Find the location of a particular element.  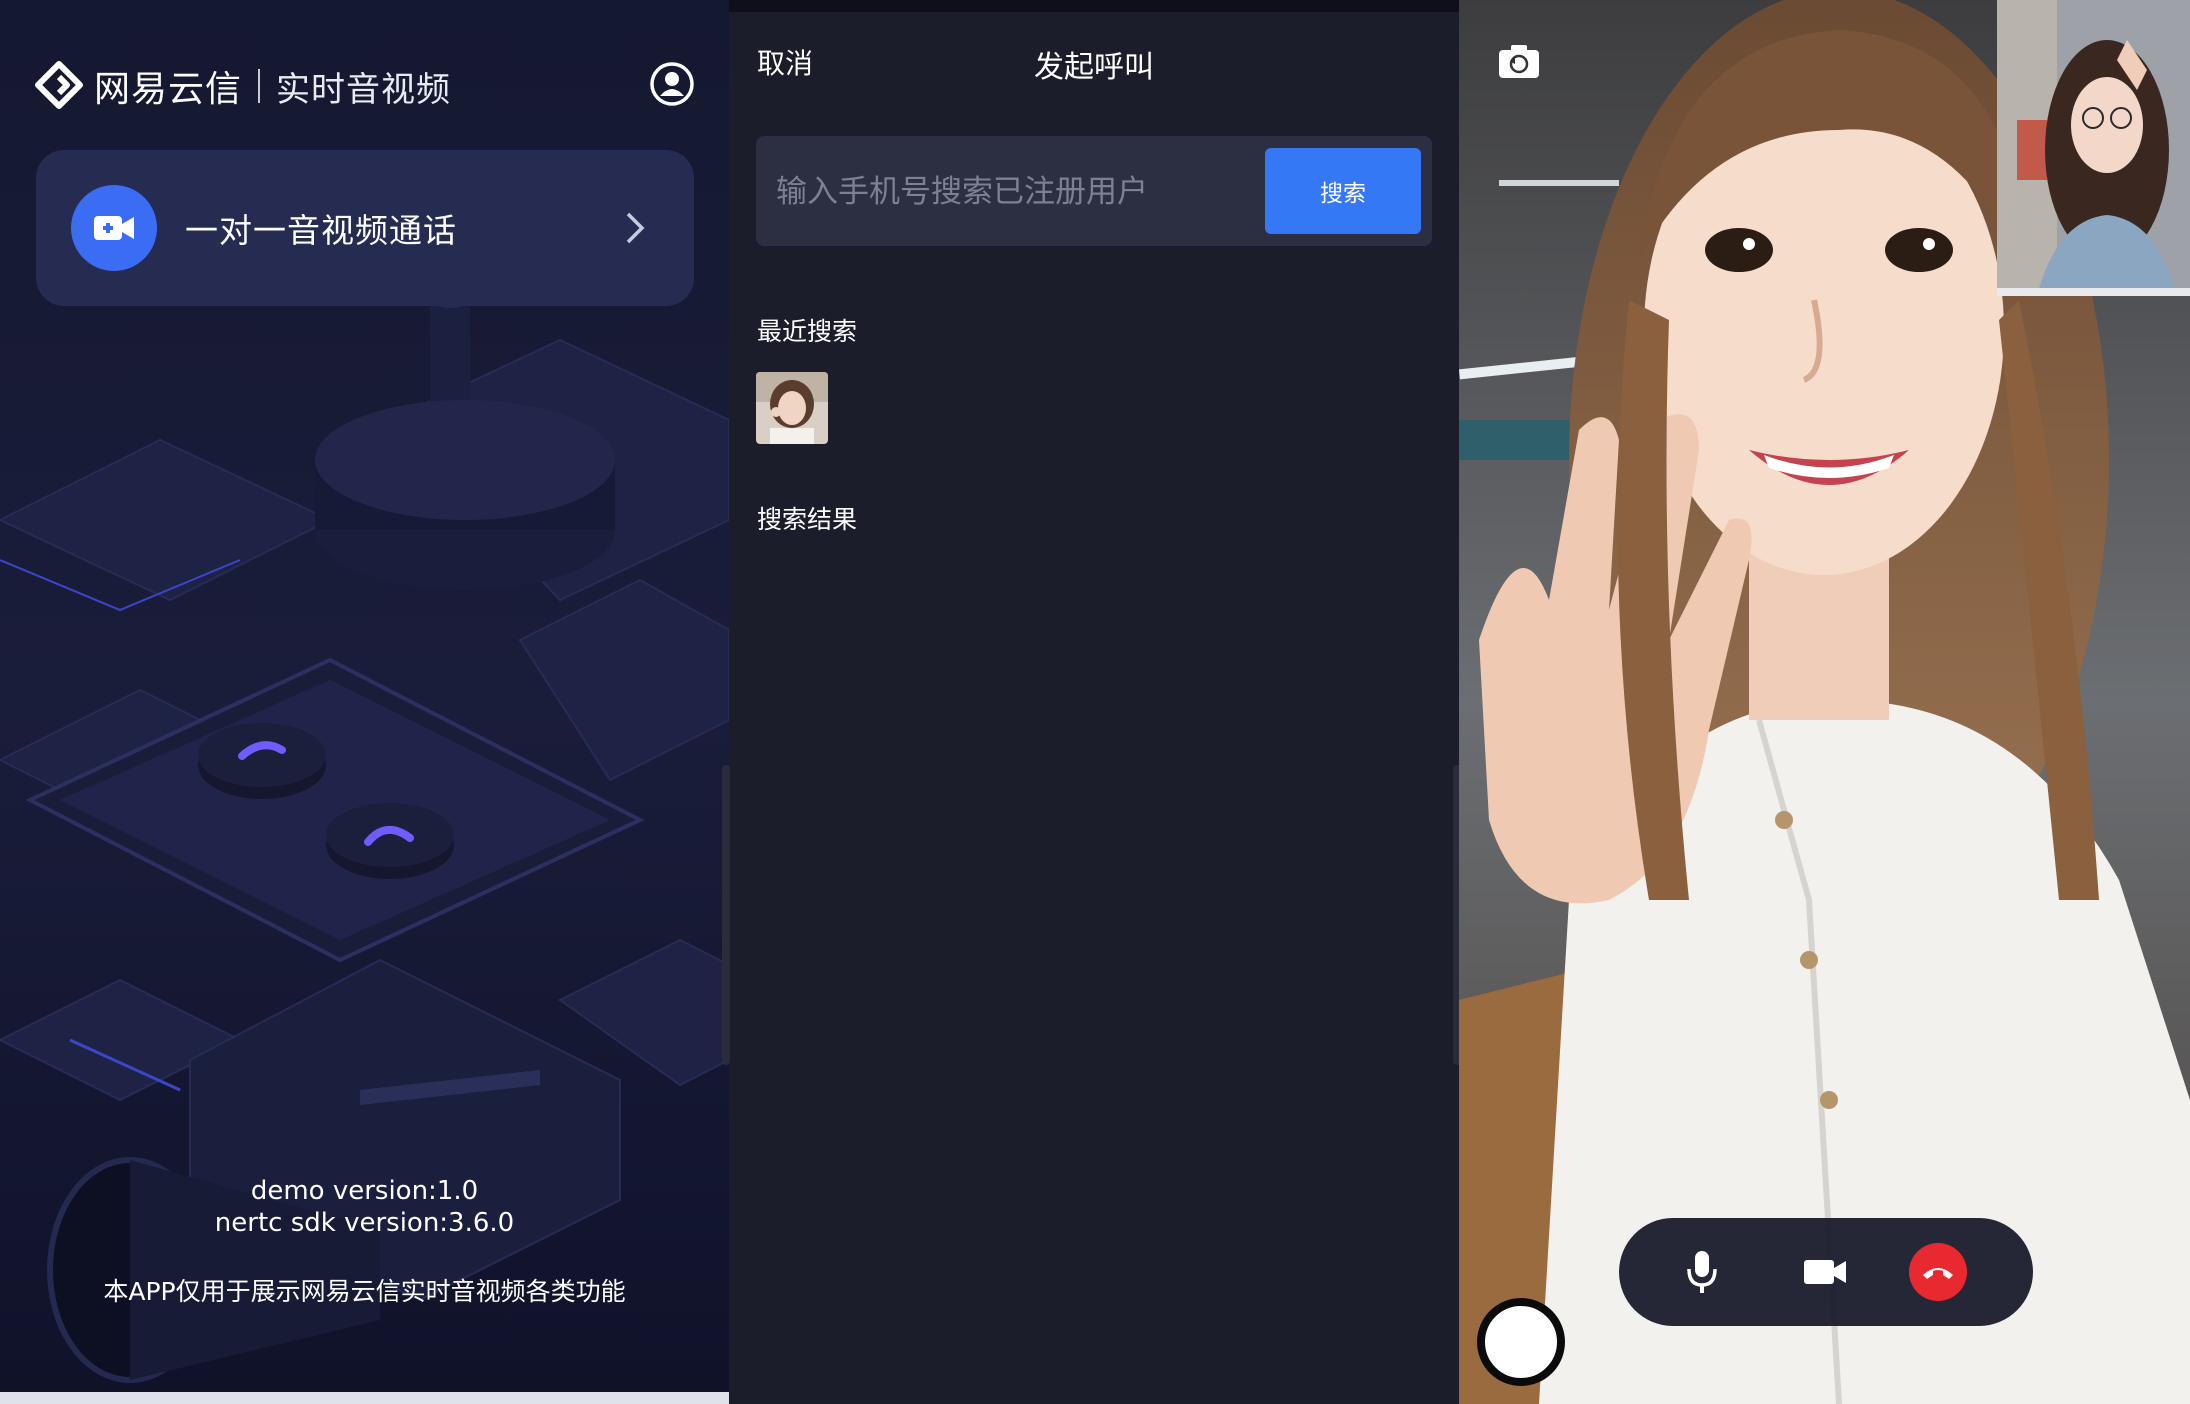

sdk-version: nertc sdk version:3.6.0 is located at coordinates (364, 1223).